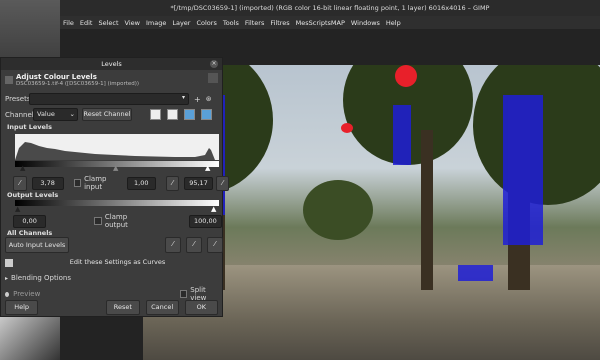 The width and height of the screenshot is (600, 360). I want to click on menu-image: Image, so click(156, 23).